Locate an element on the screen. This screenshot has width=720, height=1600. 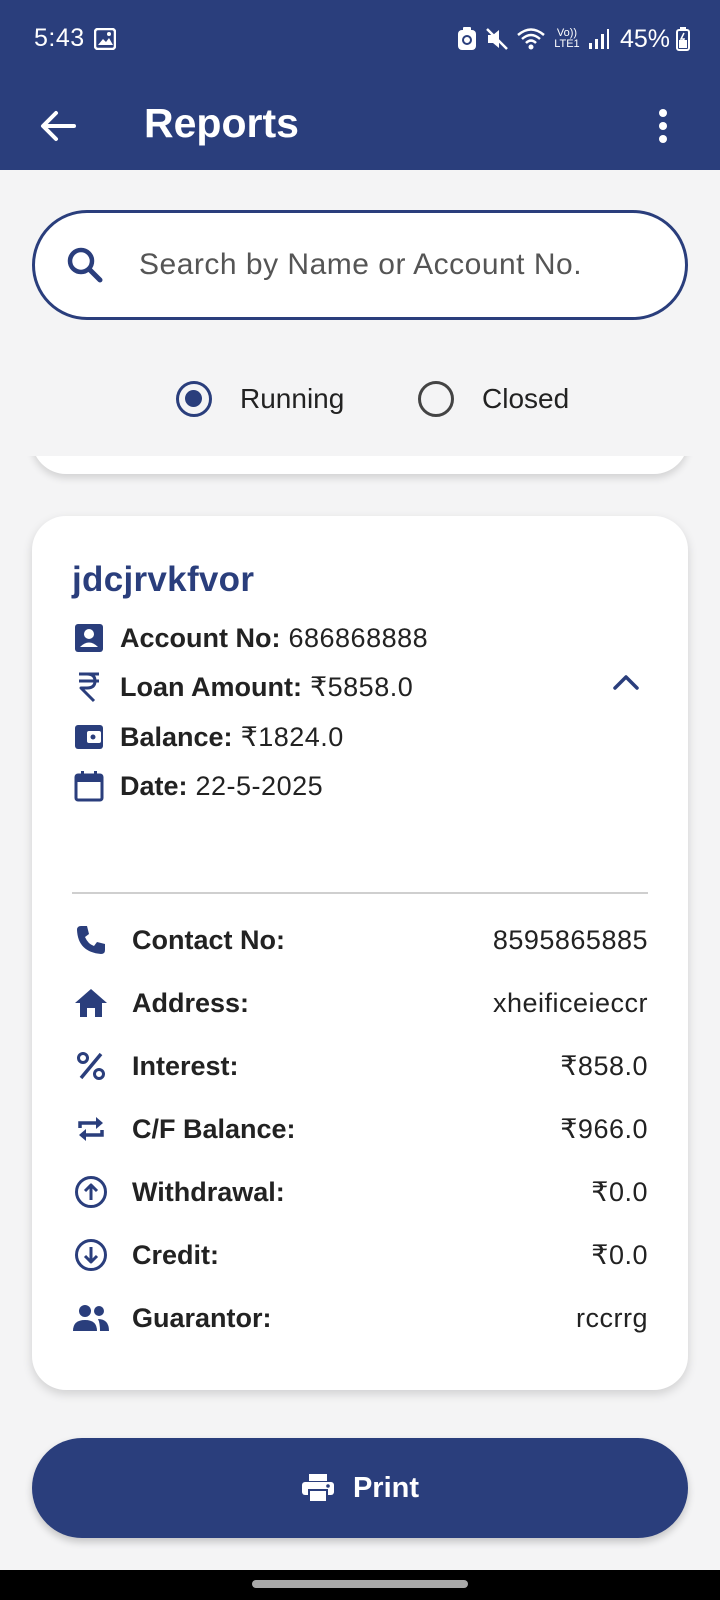
withdrawal-value: ₹0.0 is located at coordinates (619, 1191).